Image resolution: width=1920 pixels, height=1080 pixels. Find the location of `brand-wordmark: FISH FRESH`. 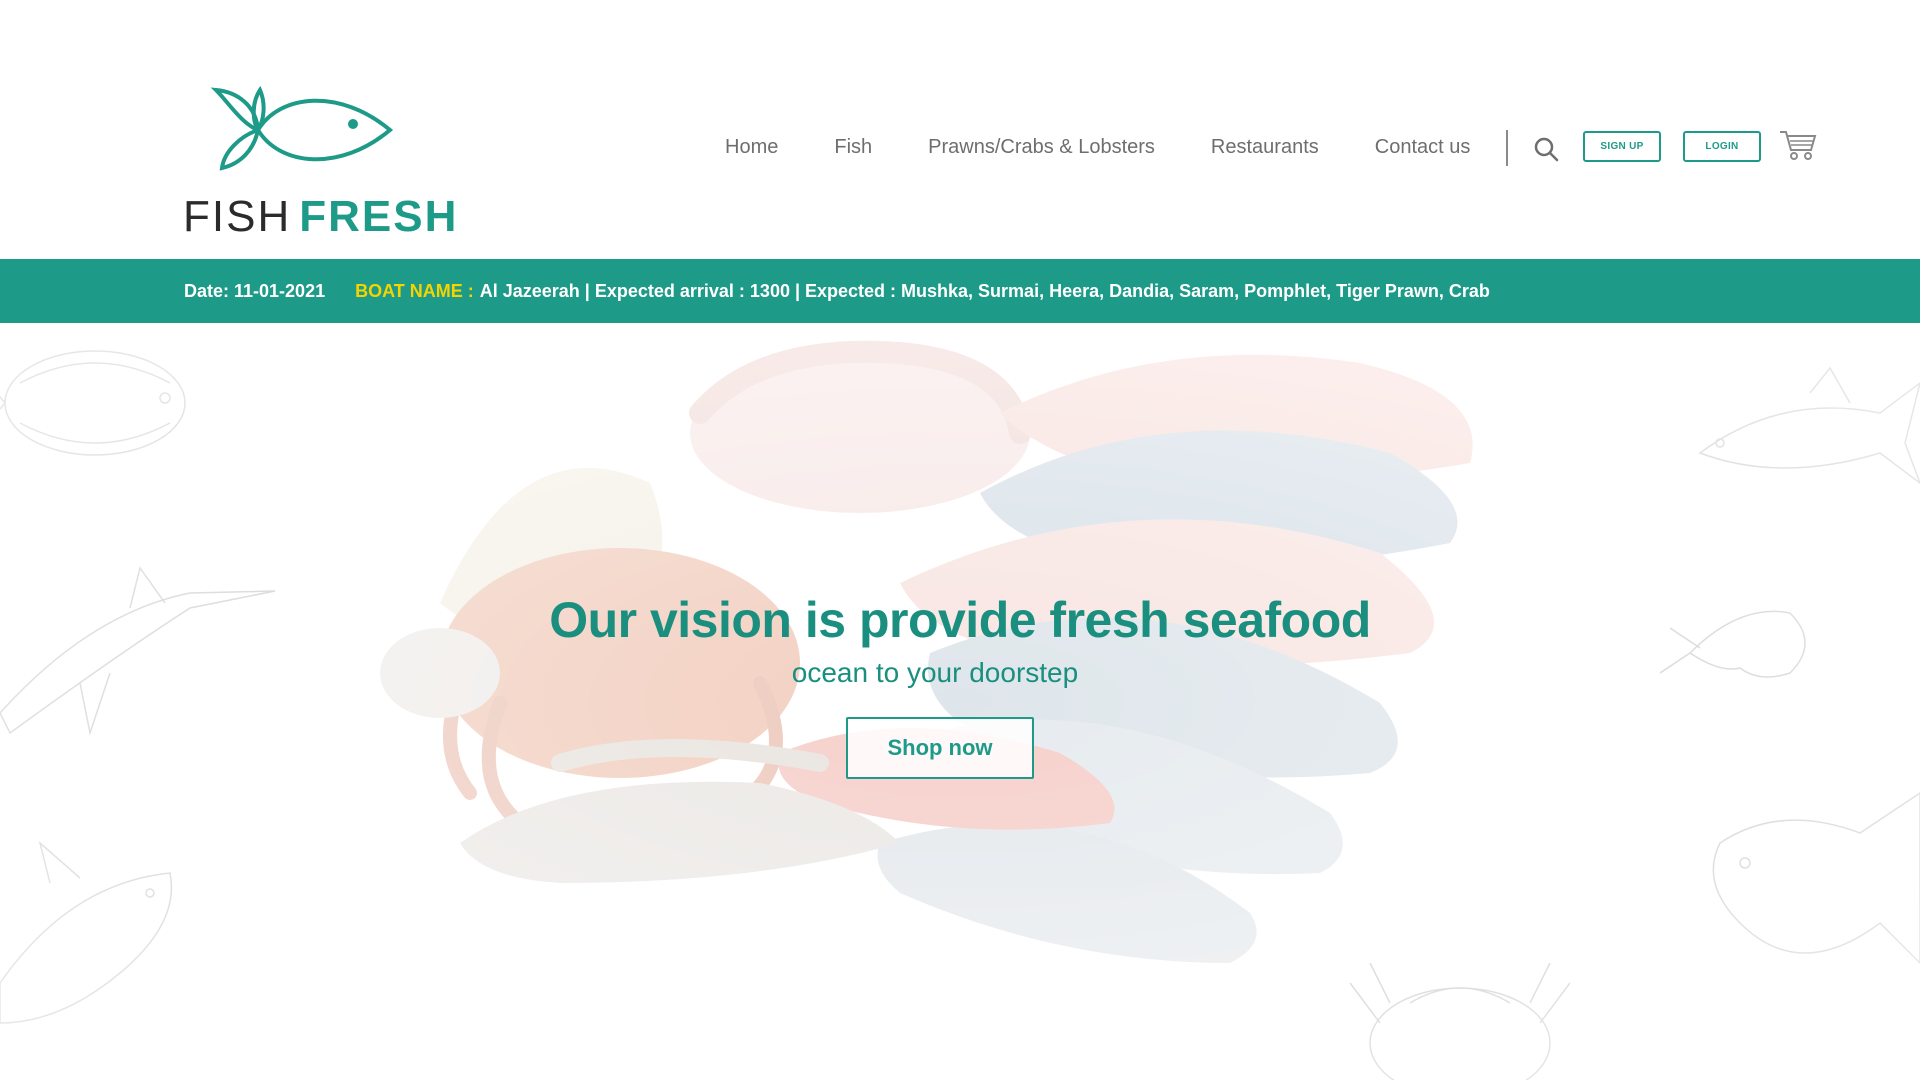

brand-wordmark: FISH FRESH is located at coordinates (320, 217).